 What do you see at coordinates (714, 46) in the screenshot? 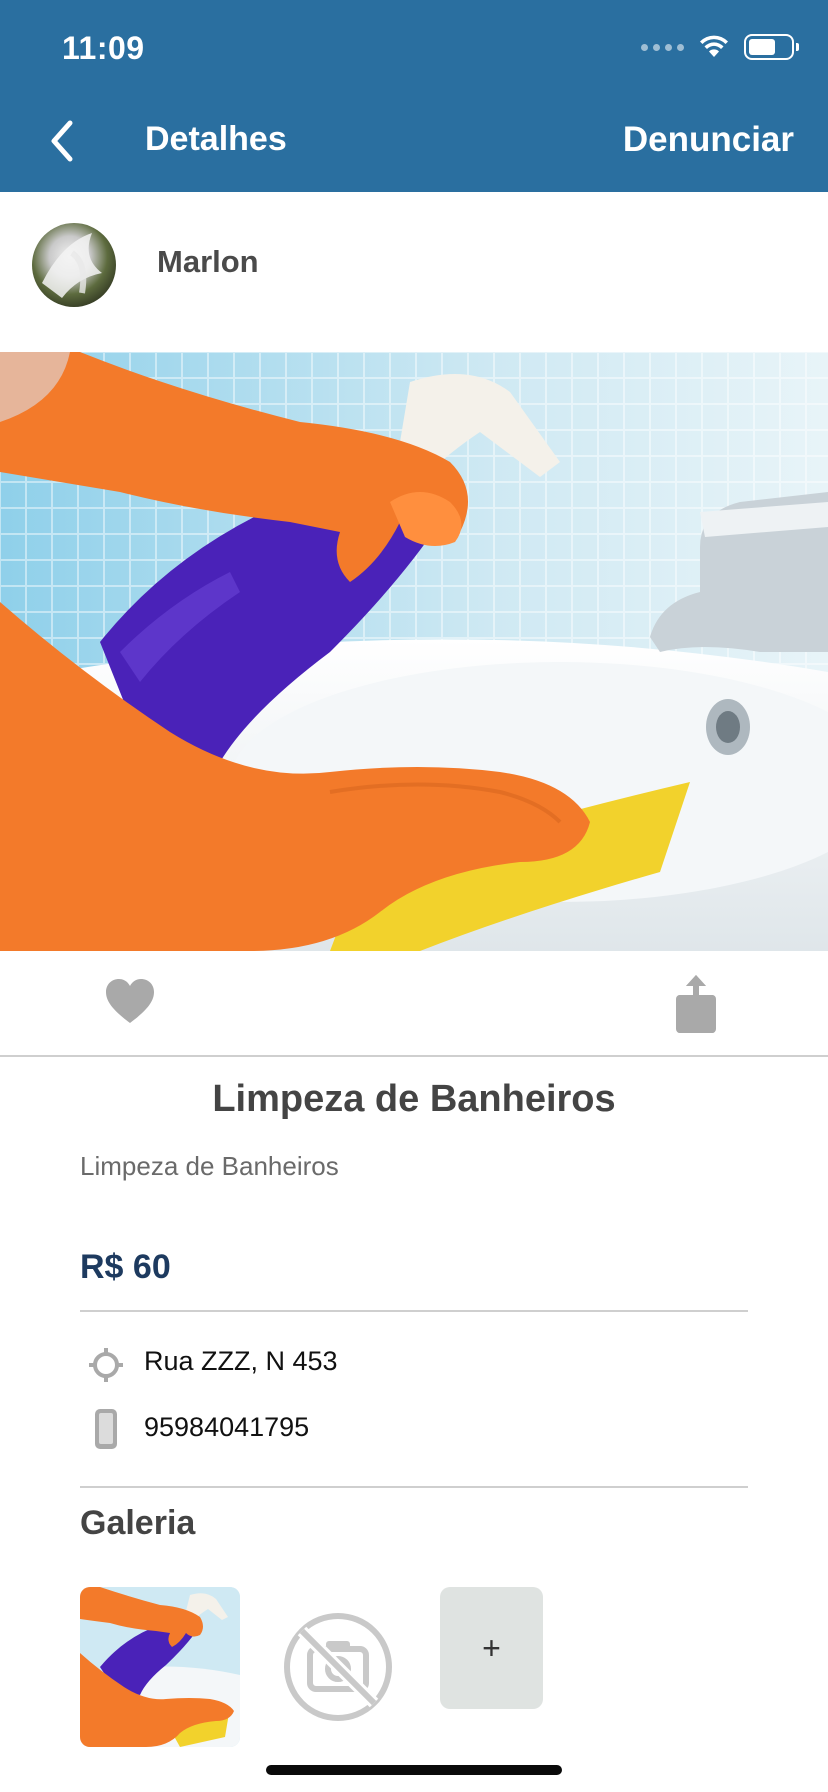
I see `wifi-icon` at bounding box center [714, 46].